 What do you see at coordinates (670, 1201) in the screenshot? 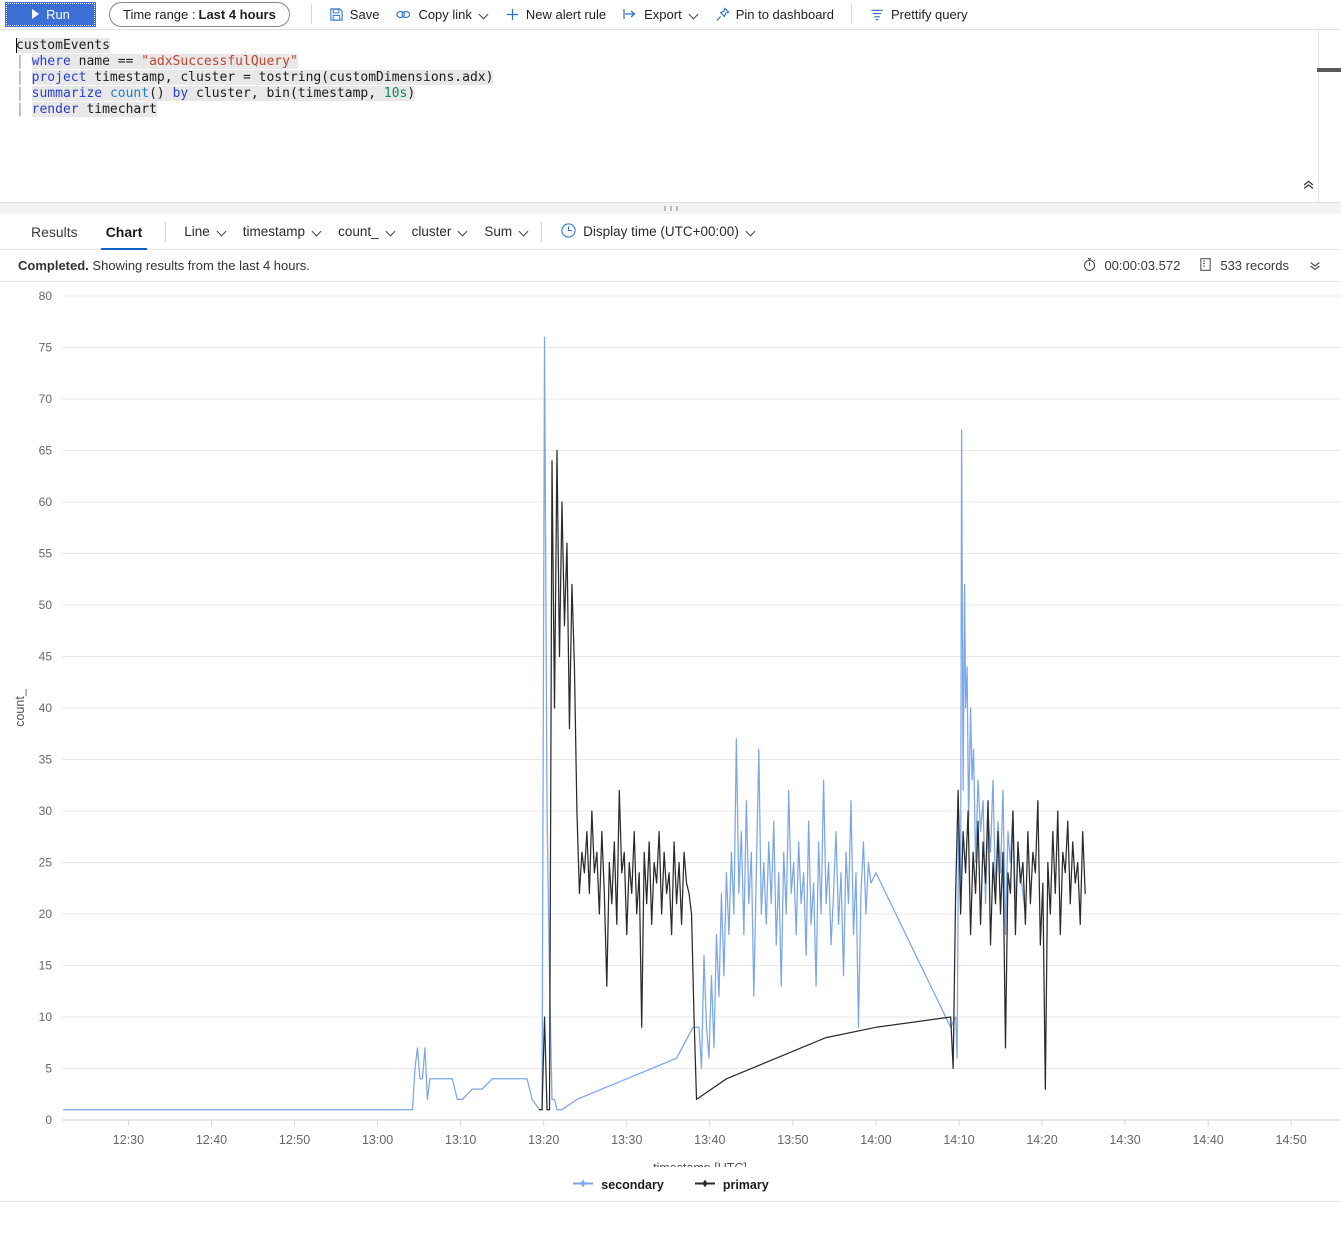
I see `chart-bottom-divider` at bounding box center [670, 1201].